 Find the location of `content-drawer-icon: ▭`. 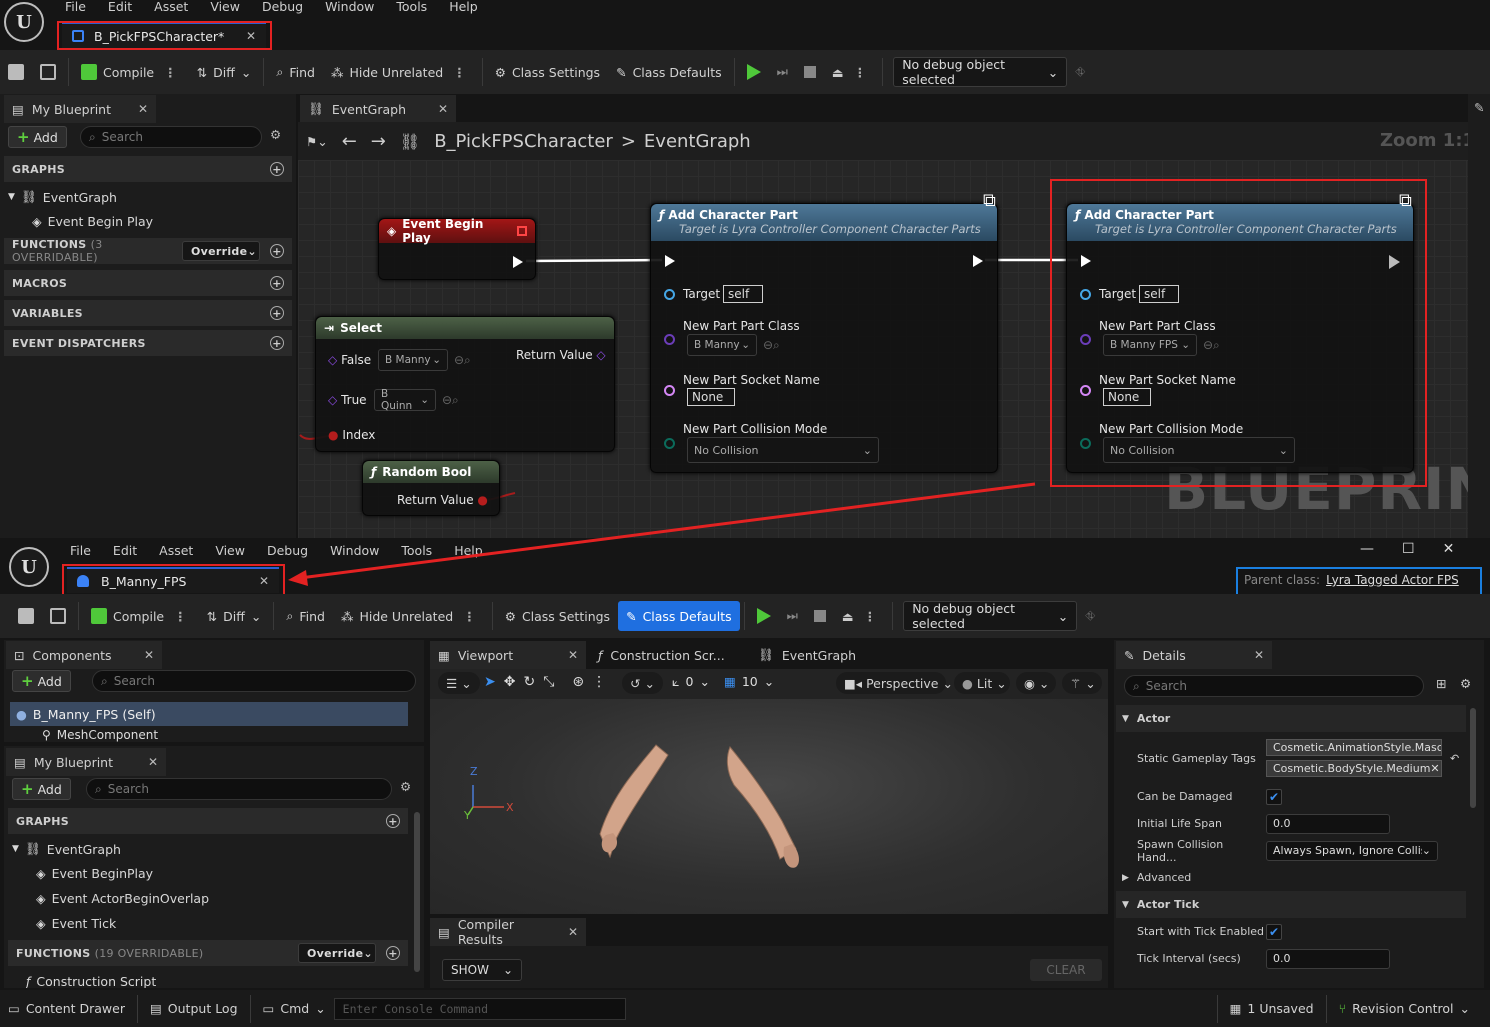

content-drawer-icon: ▭ is located at coordinates (14, 1008).